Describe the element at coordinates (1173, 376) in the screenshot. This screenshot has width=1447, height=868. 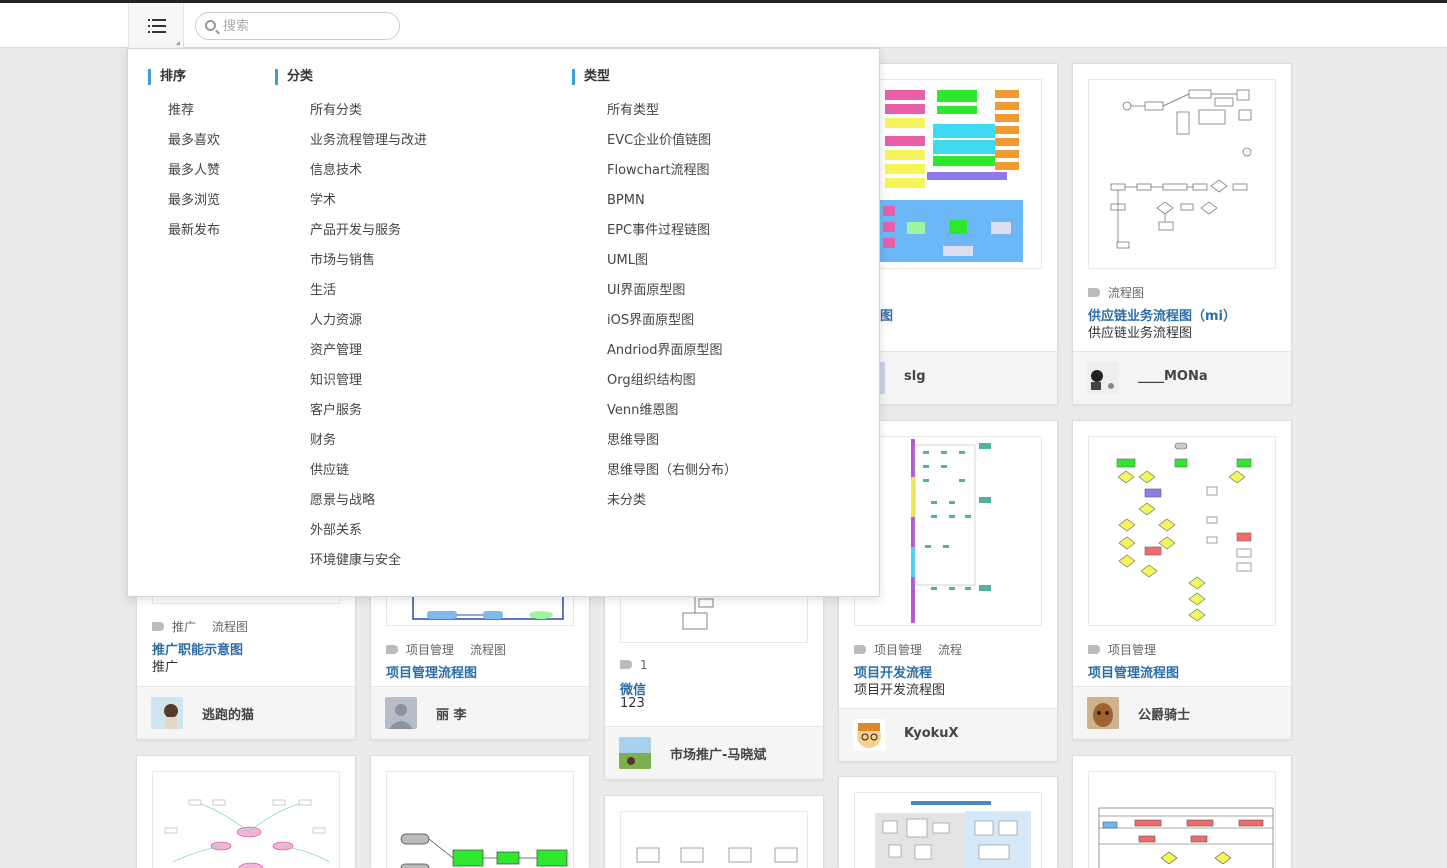
I see `author-name: ____MONa` at that location.